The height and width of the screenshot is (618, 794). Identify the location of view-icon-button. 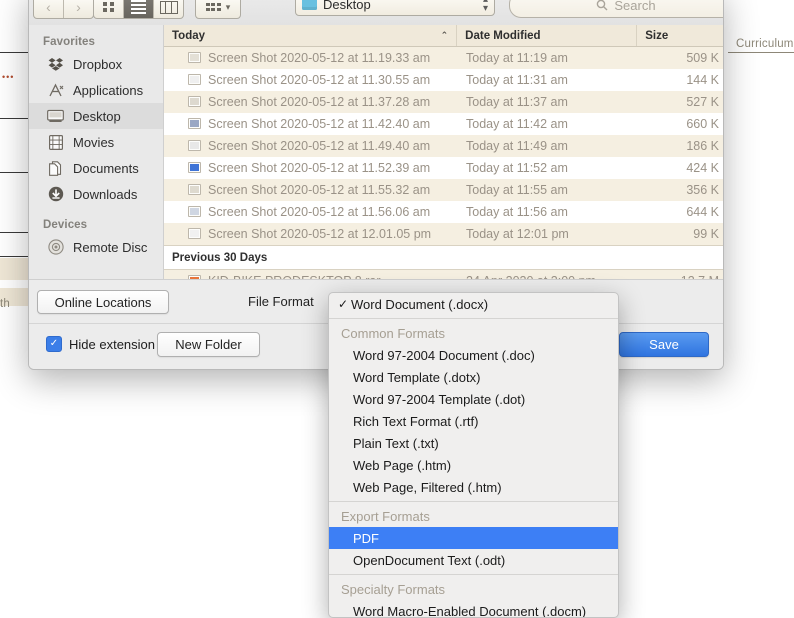
(109, 9).